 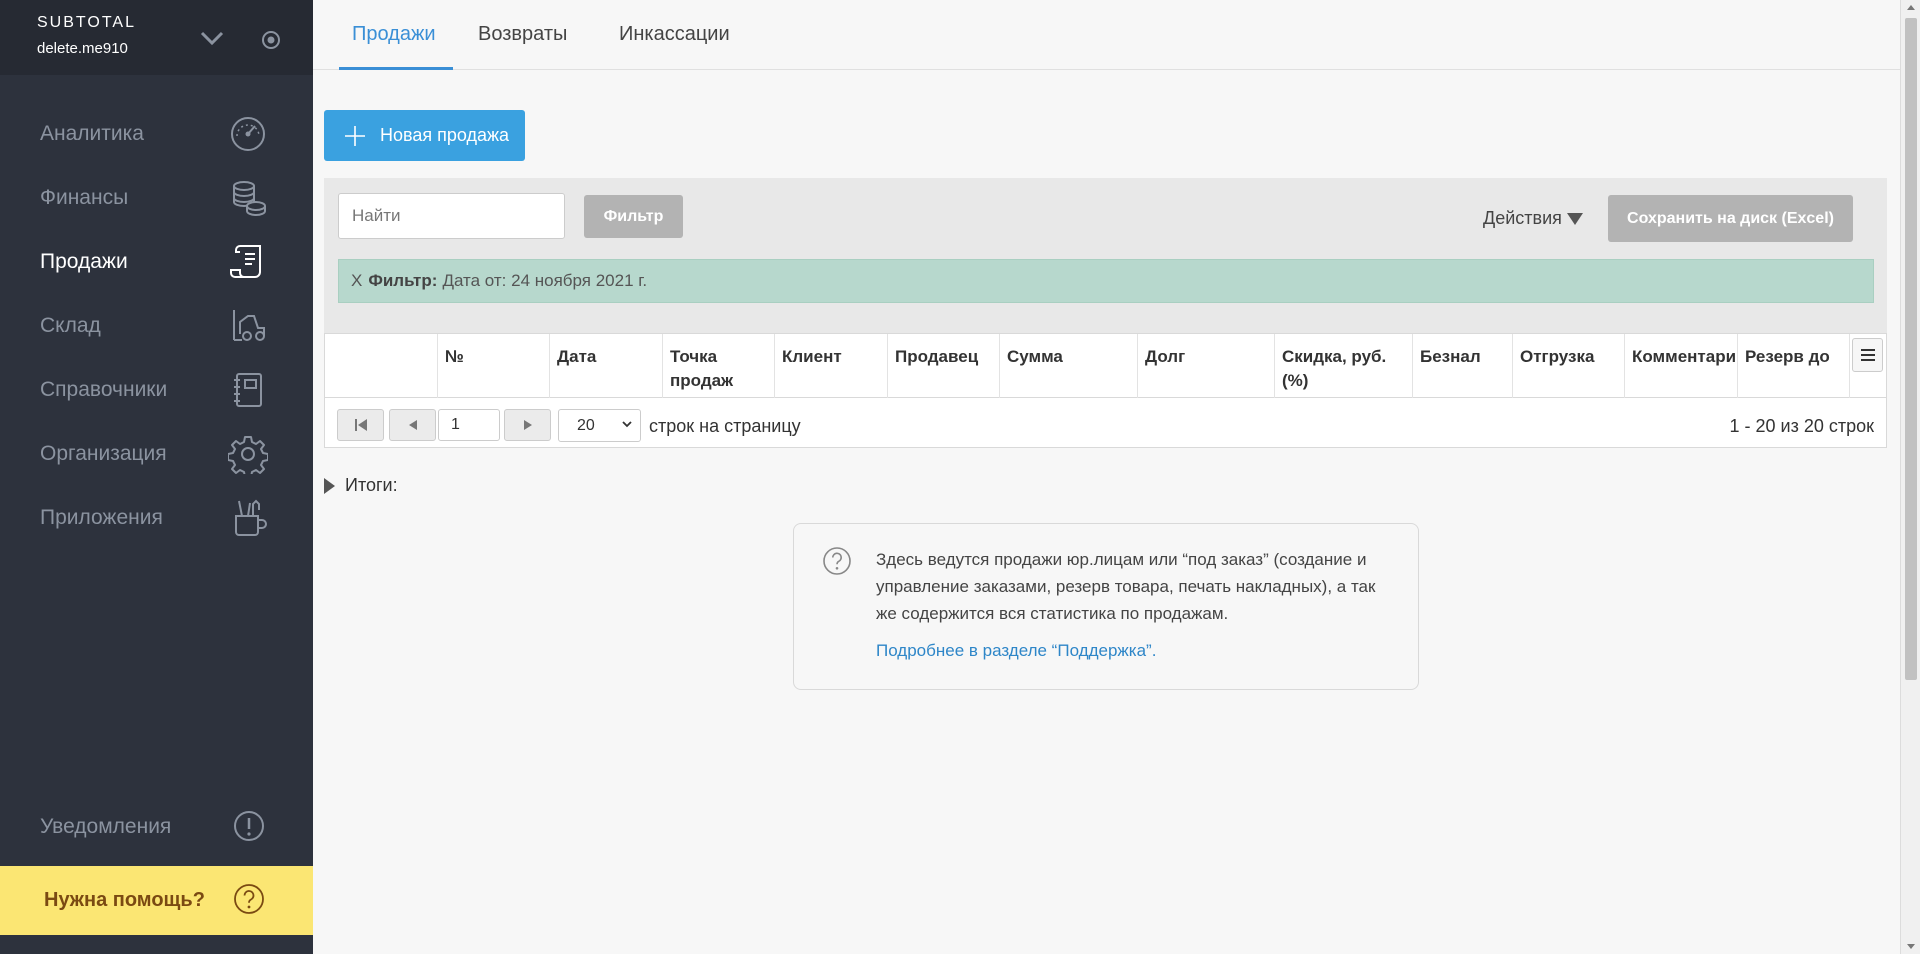 What do you see at coordinates (674, 35) in the screenshot?
I see `tab-collections: Инкассации` at bounding box center [674, 35].